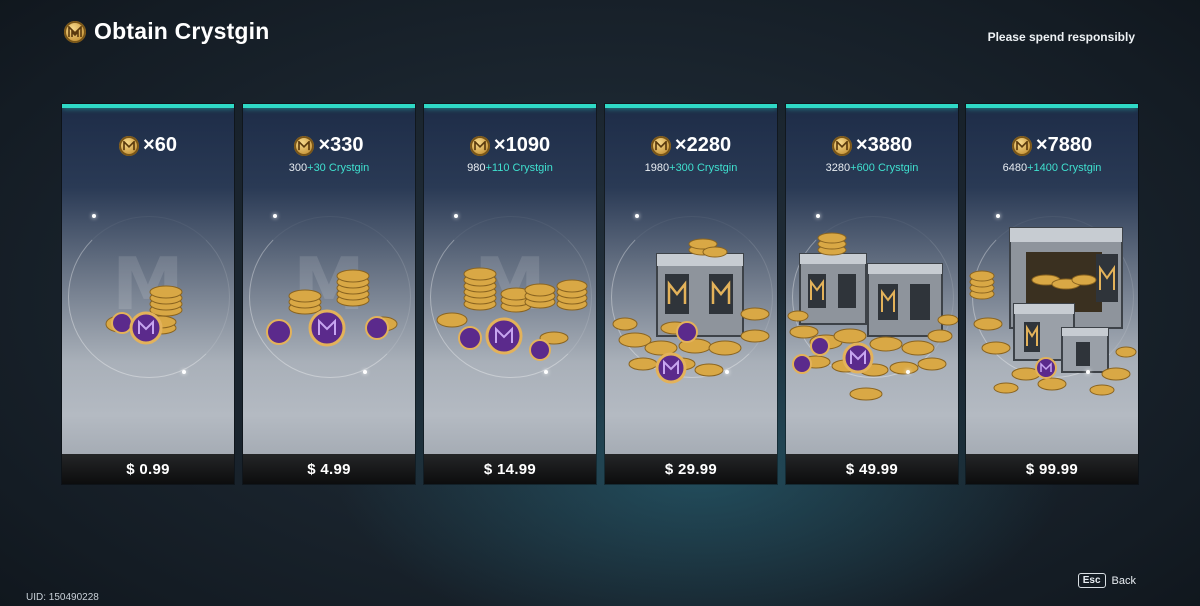 This screenshot has height=606, width=1200. I want to click on package-amount: ×330, so click(341, 145).